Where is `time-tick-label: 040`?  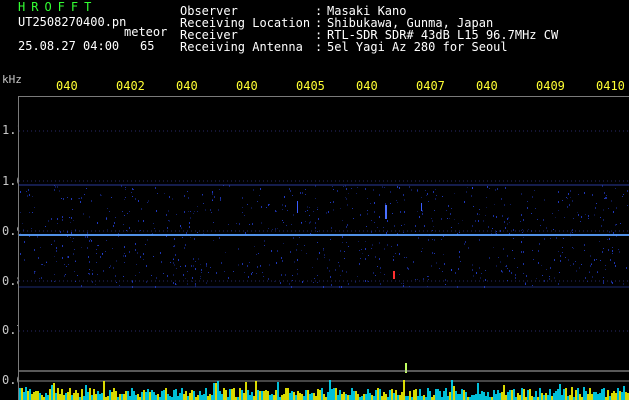
time-tick-label: 040 is located at coordinates (487, 86).